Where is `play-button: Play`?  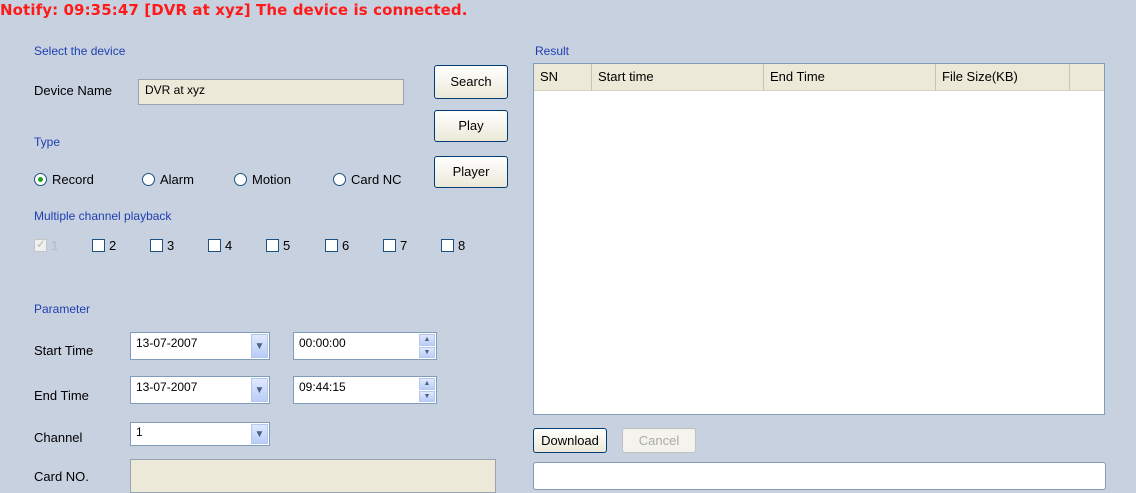
play-button: Play is located at coordinates (471, 126).